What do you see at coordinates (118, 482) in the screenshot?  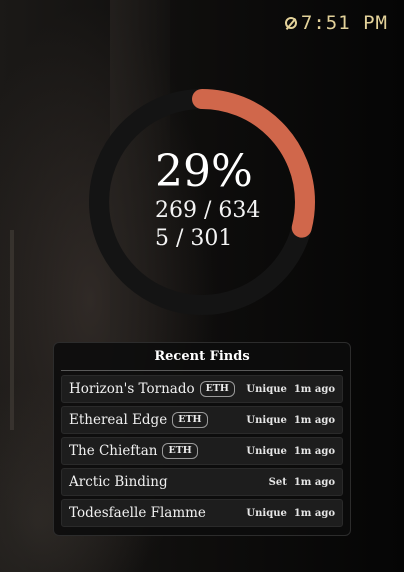 I see `item-name: Arctic Binding` at bounding box center [118, 482].